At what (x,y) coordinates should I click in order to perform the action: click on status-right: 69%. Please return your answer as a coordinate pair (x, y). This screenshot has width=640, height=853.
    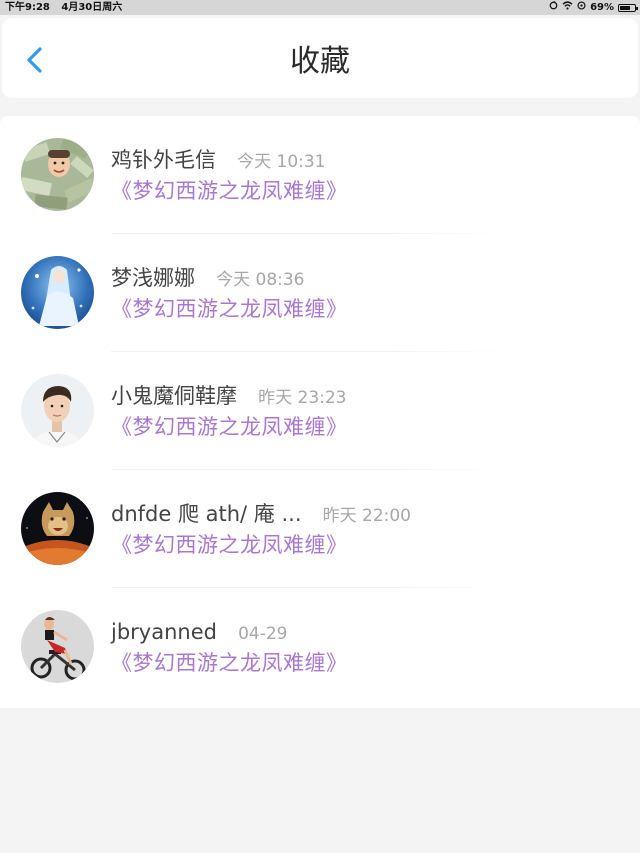
    Looking at the image, I should click on (593, 7).